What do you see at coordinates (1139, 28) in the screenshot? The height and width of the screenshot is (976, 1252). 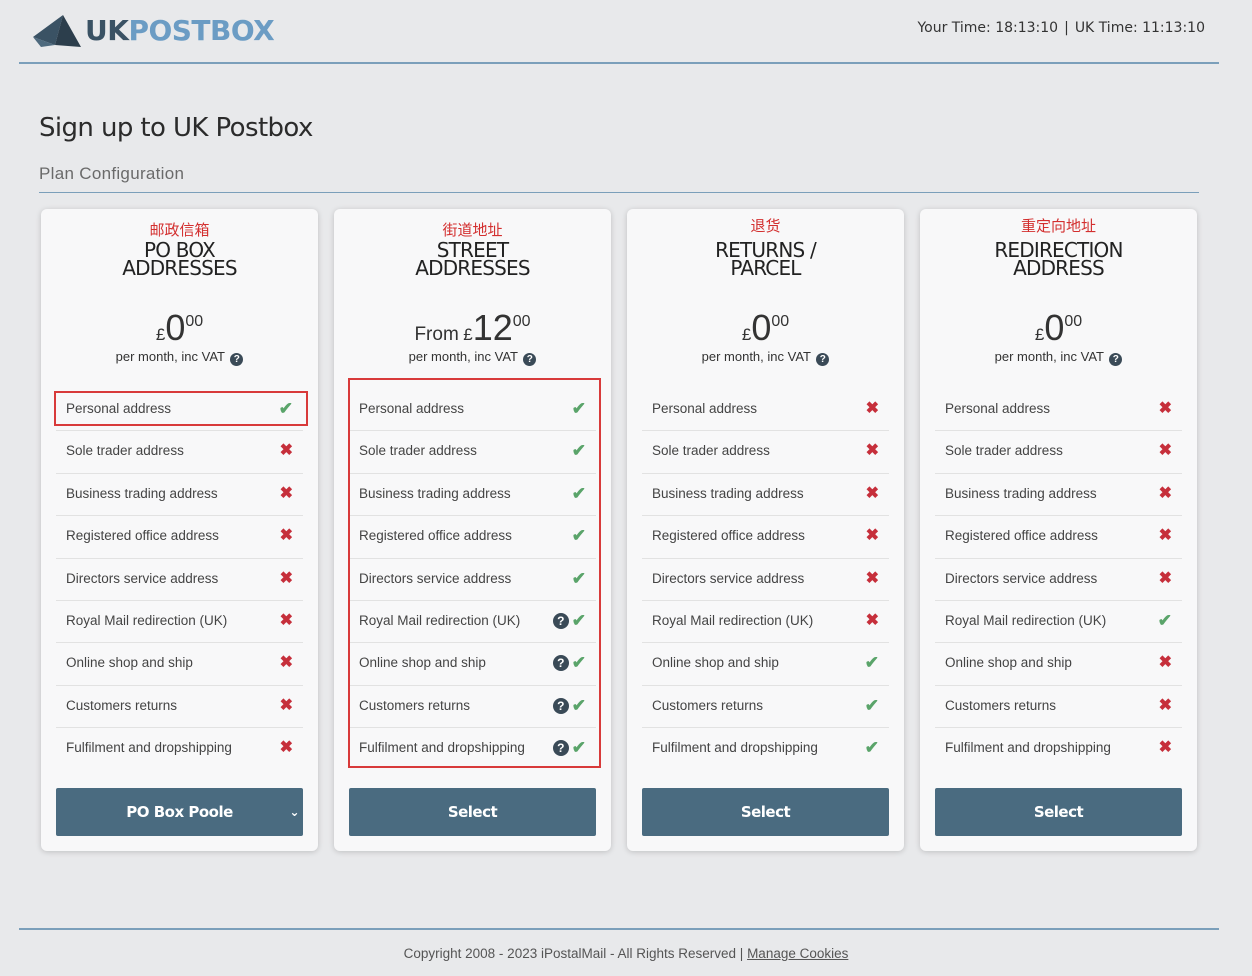 I see `uk-time: UK Time: 11:13:10` at bounding box center [1139, 28].